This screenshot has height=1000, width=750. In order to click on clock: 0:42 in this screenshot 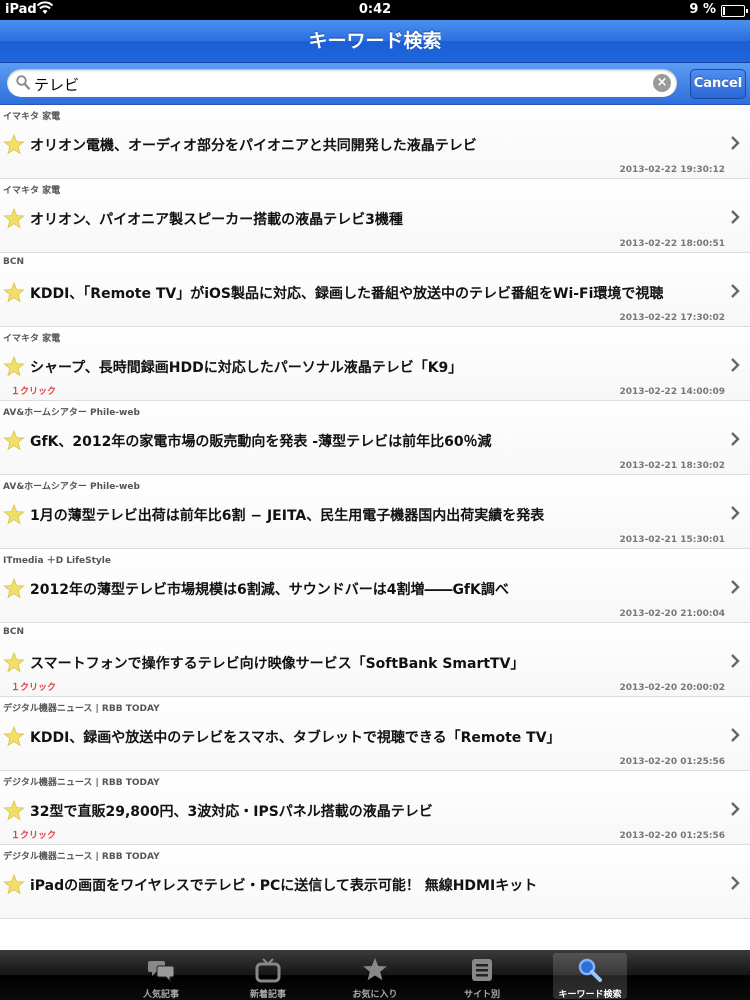, I will do `click(375, 9)`.